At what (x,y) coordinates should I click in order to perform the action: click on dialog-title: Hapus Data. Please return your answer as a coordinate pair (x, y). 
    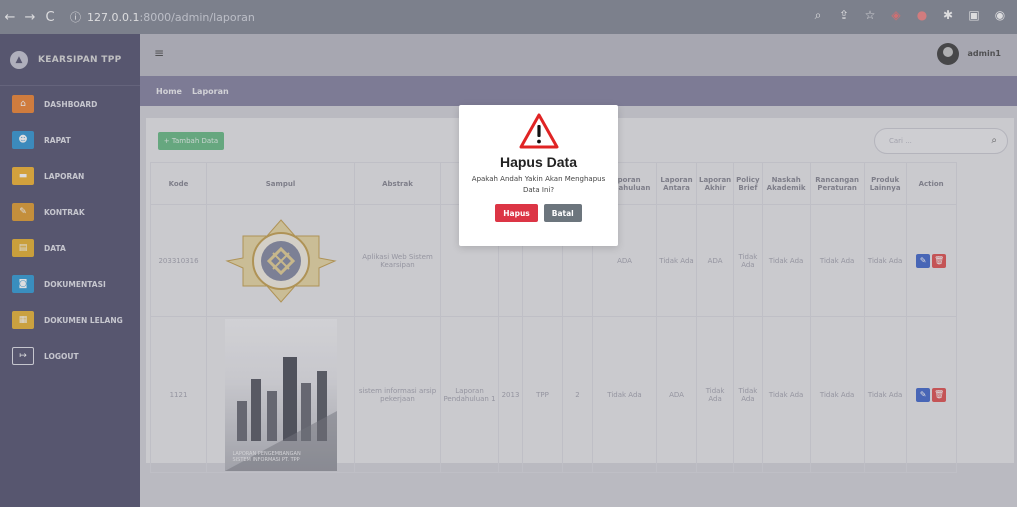
    Looking at the image, I should click on (538, 162).